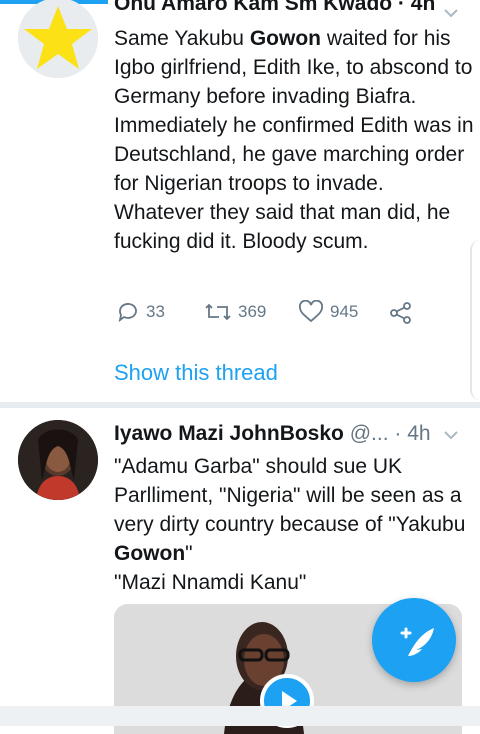  Describe the element at coordinates (196, 373) in the screenshot. I see `show-thread-link: Show this thread` at that location.